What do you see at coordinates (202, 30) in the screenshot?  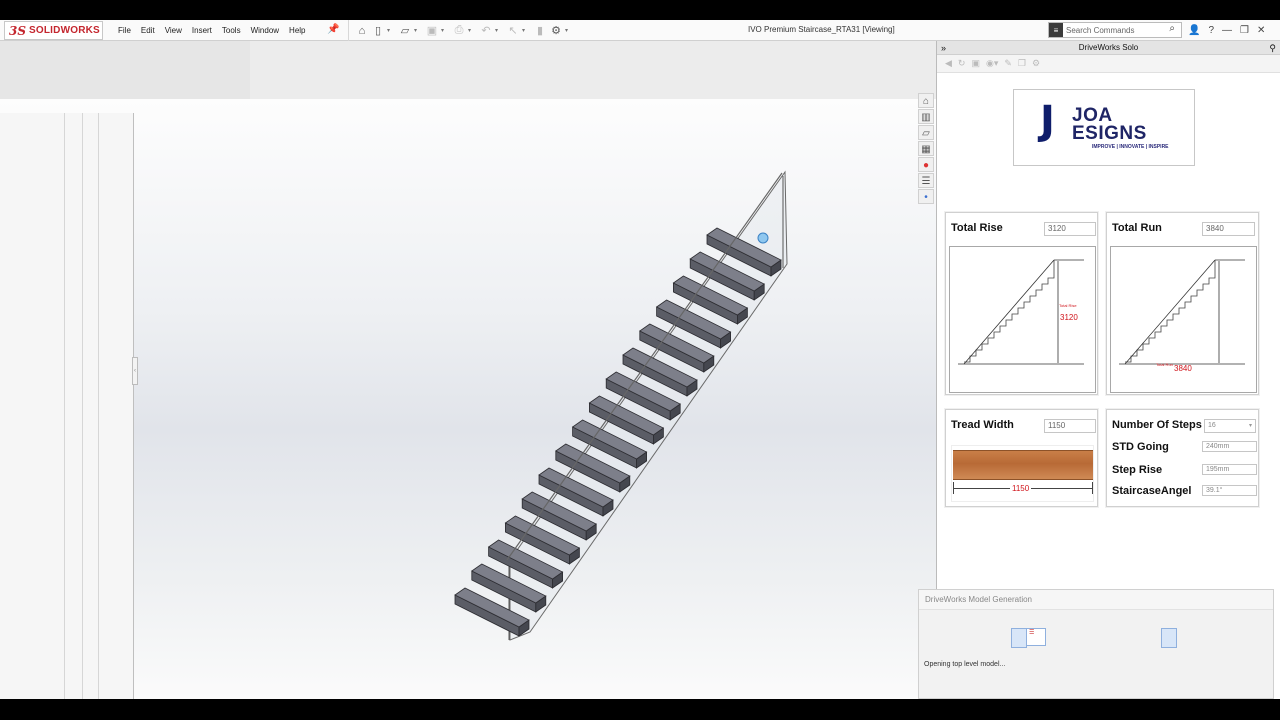 I see `menu-insert: Insert` at bounding box center [202, 30].